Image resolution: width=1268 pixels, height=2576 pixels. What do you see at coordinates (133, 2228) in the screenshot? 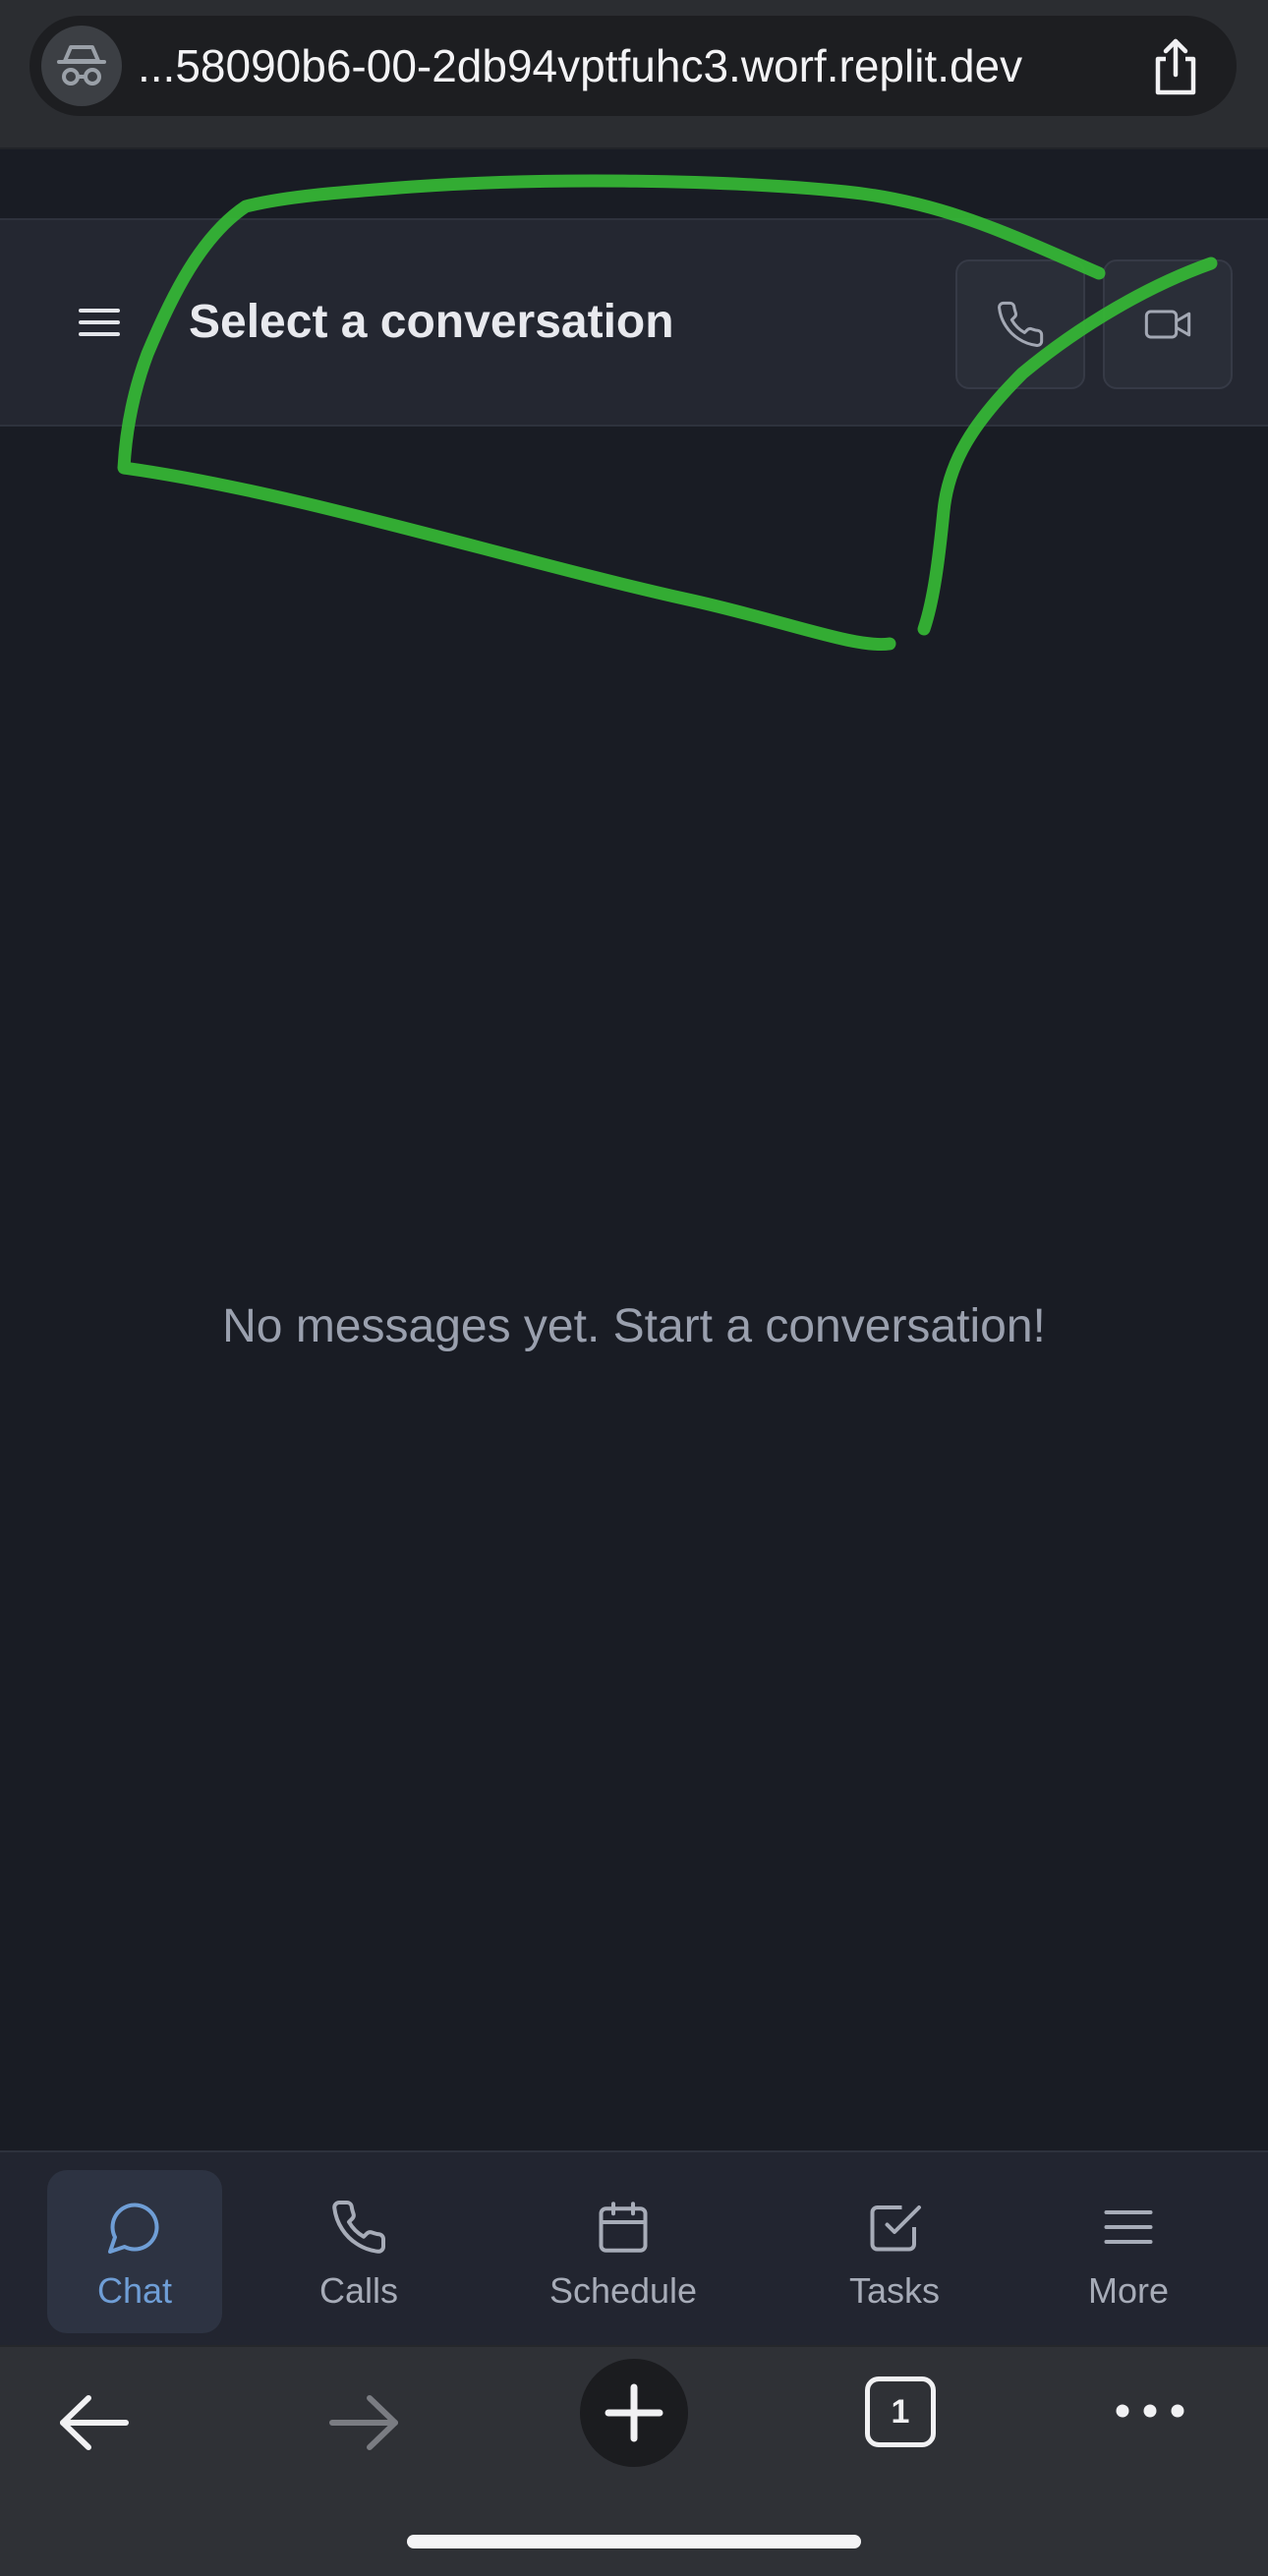
I see `chat-bubble-icon` at bounding box center [133, 2228].